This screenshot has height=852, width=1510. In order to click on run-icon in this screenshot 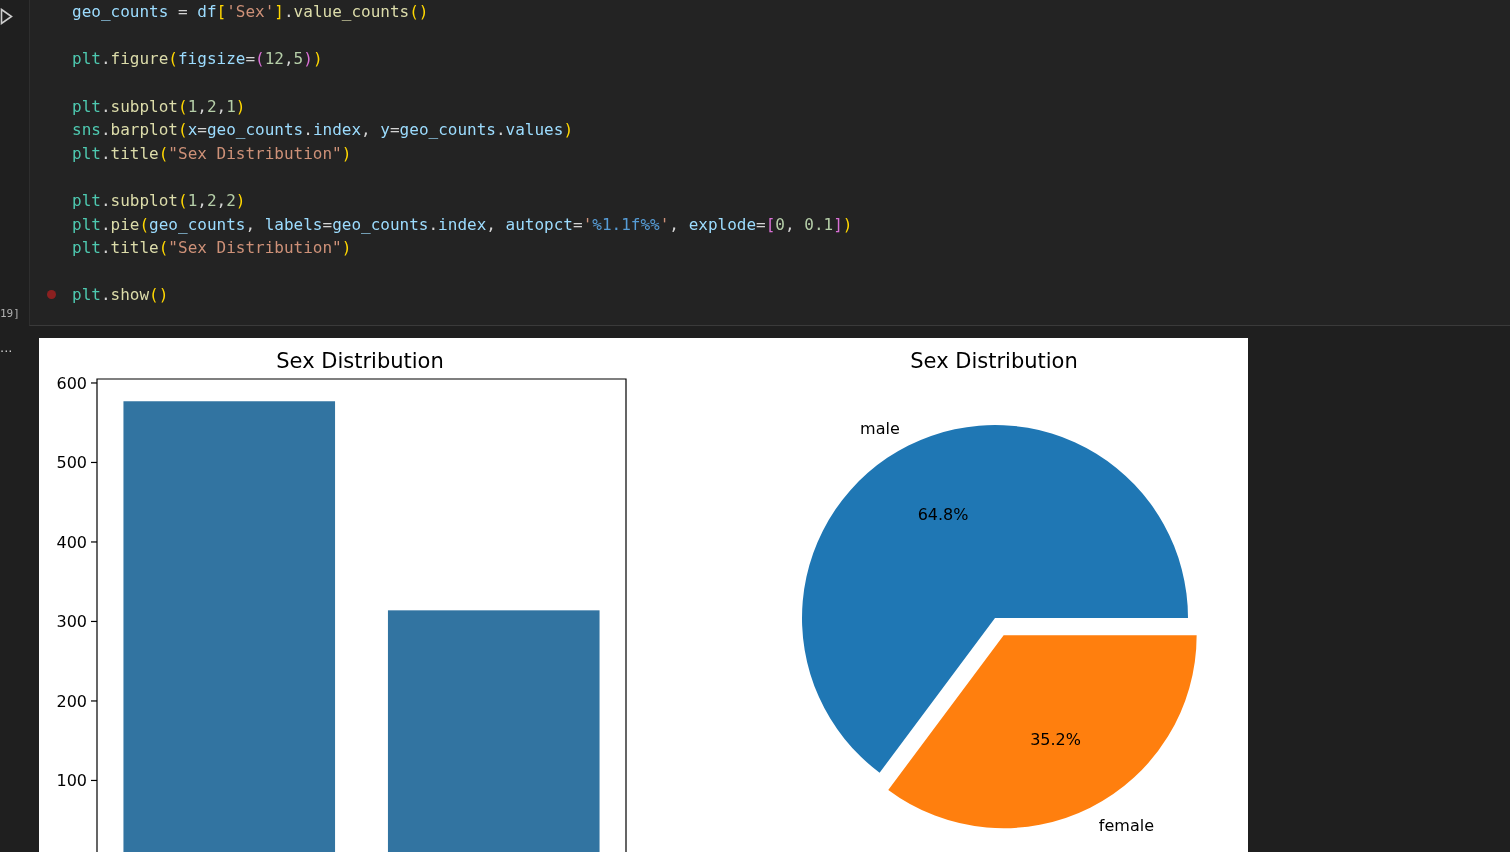, I will do `click(6, 16)`.